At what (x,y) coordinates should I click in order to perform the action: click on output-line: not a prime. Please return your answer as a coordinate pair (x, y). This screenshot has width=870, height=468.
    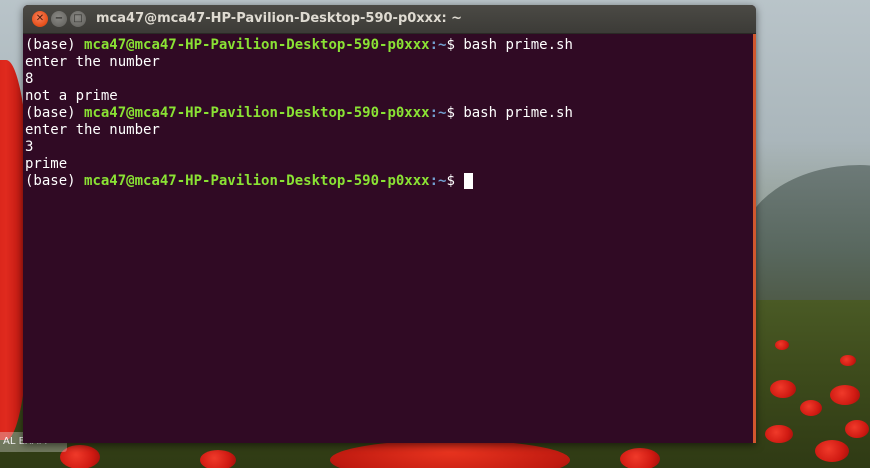
    Looking at the image, I should click on (71, 96).